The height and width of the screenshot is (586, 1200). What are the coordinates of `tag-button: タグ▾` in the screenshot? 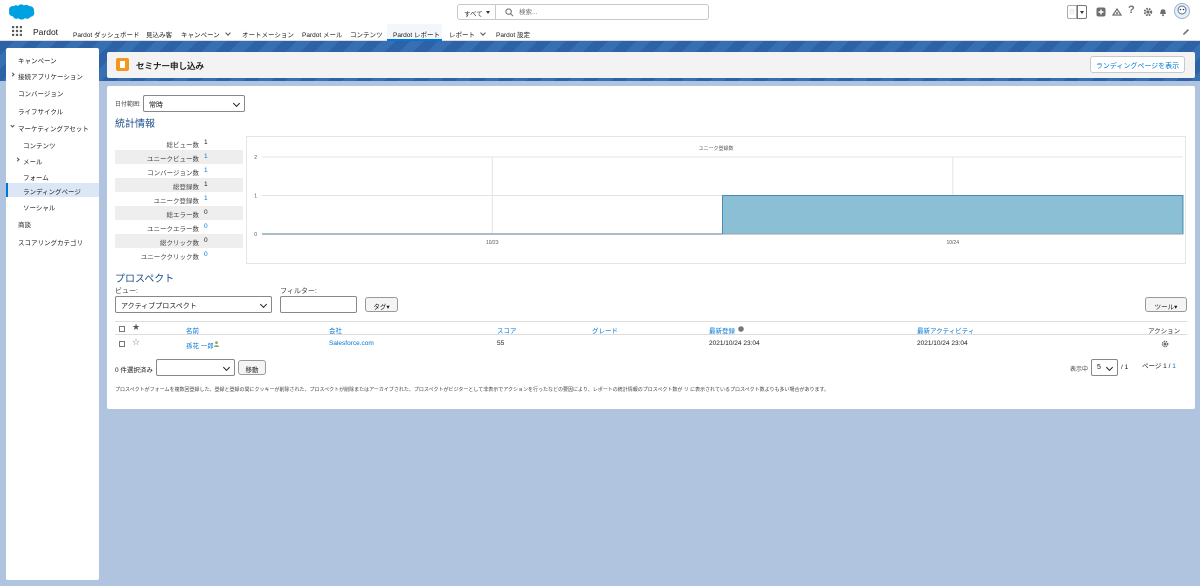 It's located at (381, 304).